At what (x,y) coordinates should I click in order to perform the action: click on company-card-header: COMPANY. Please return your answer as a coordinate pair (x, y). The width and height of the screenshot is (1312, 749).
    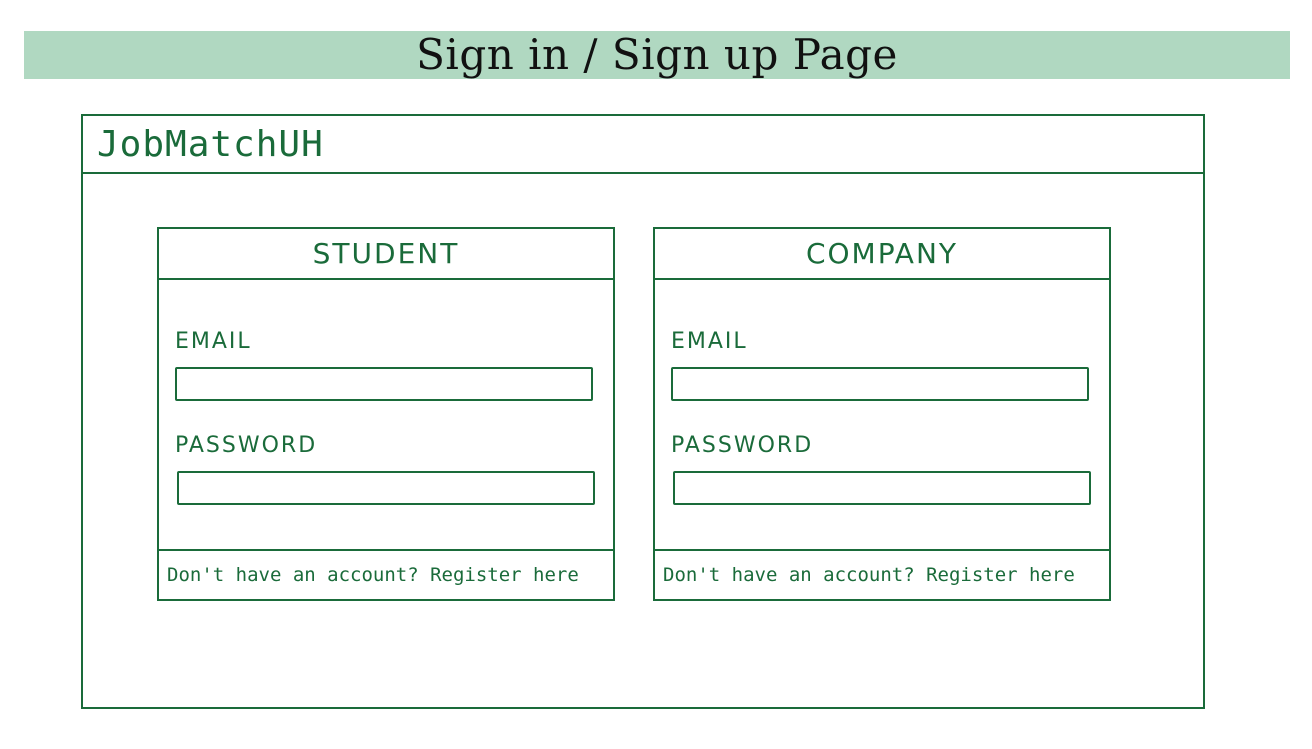
    Looking at the image, I should click on (882, 254).